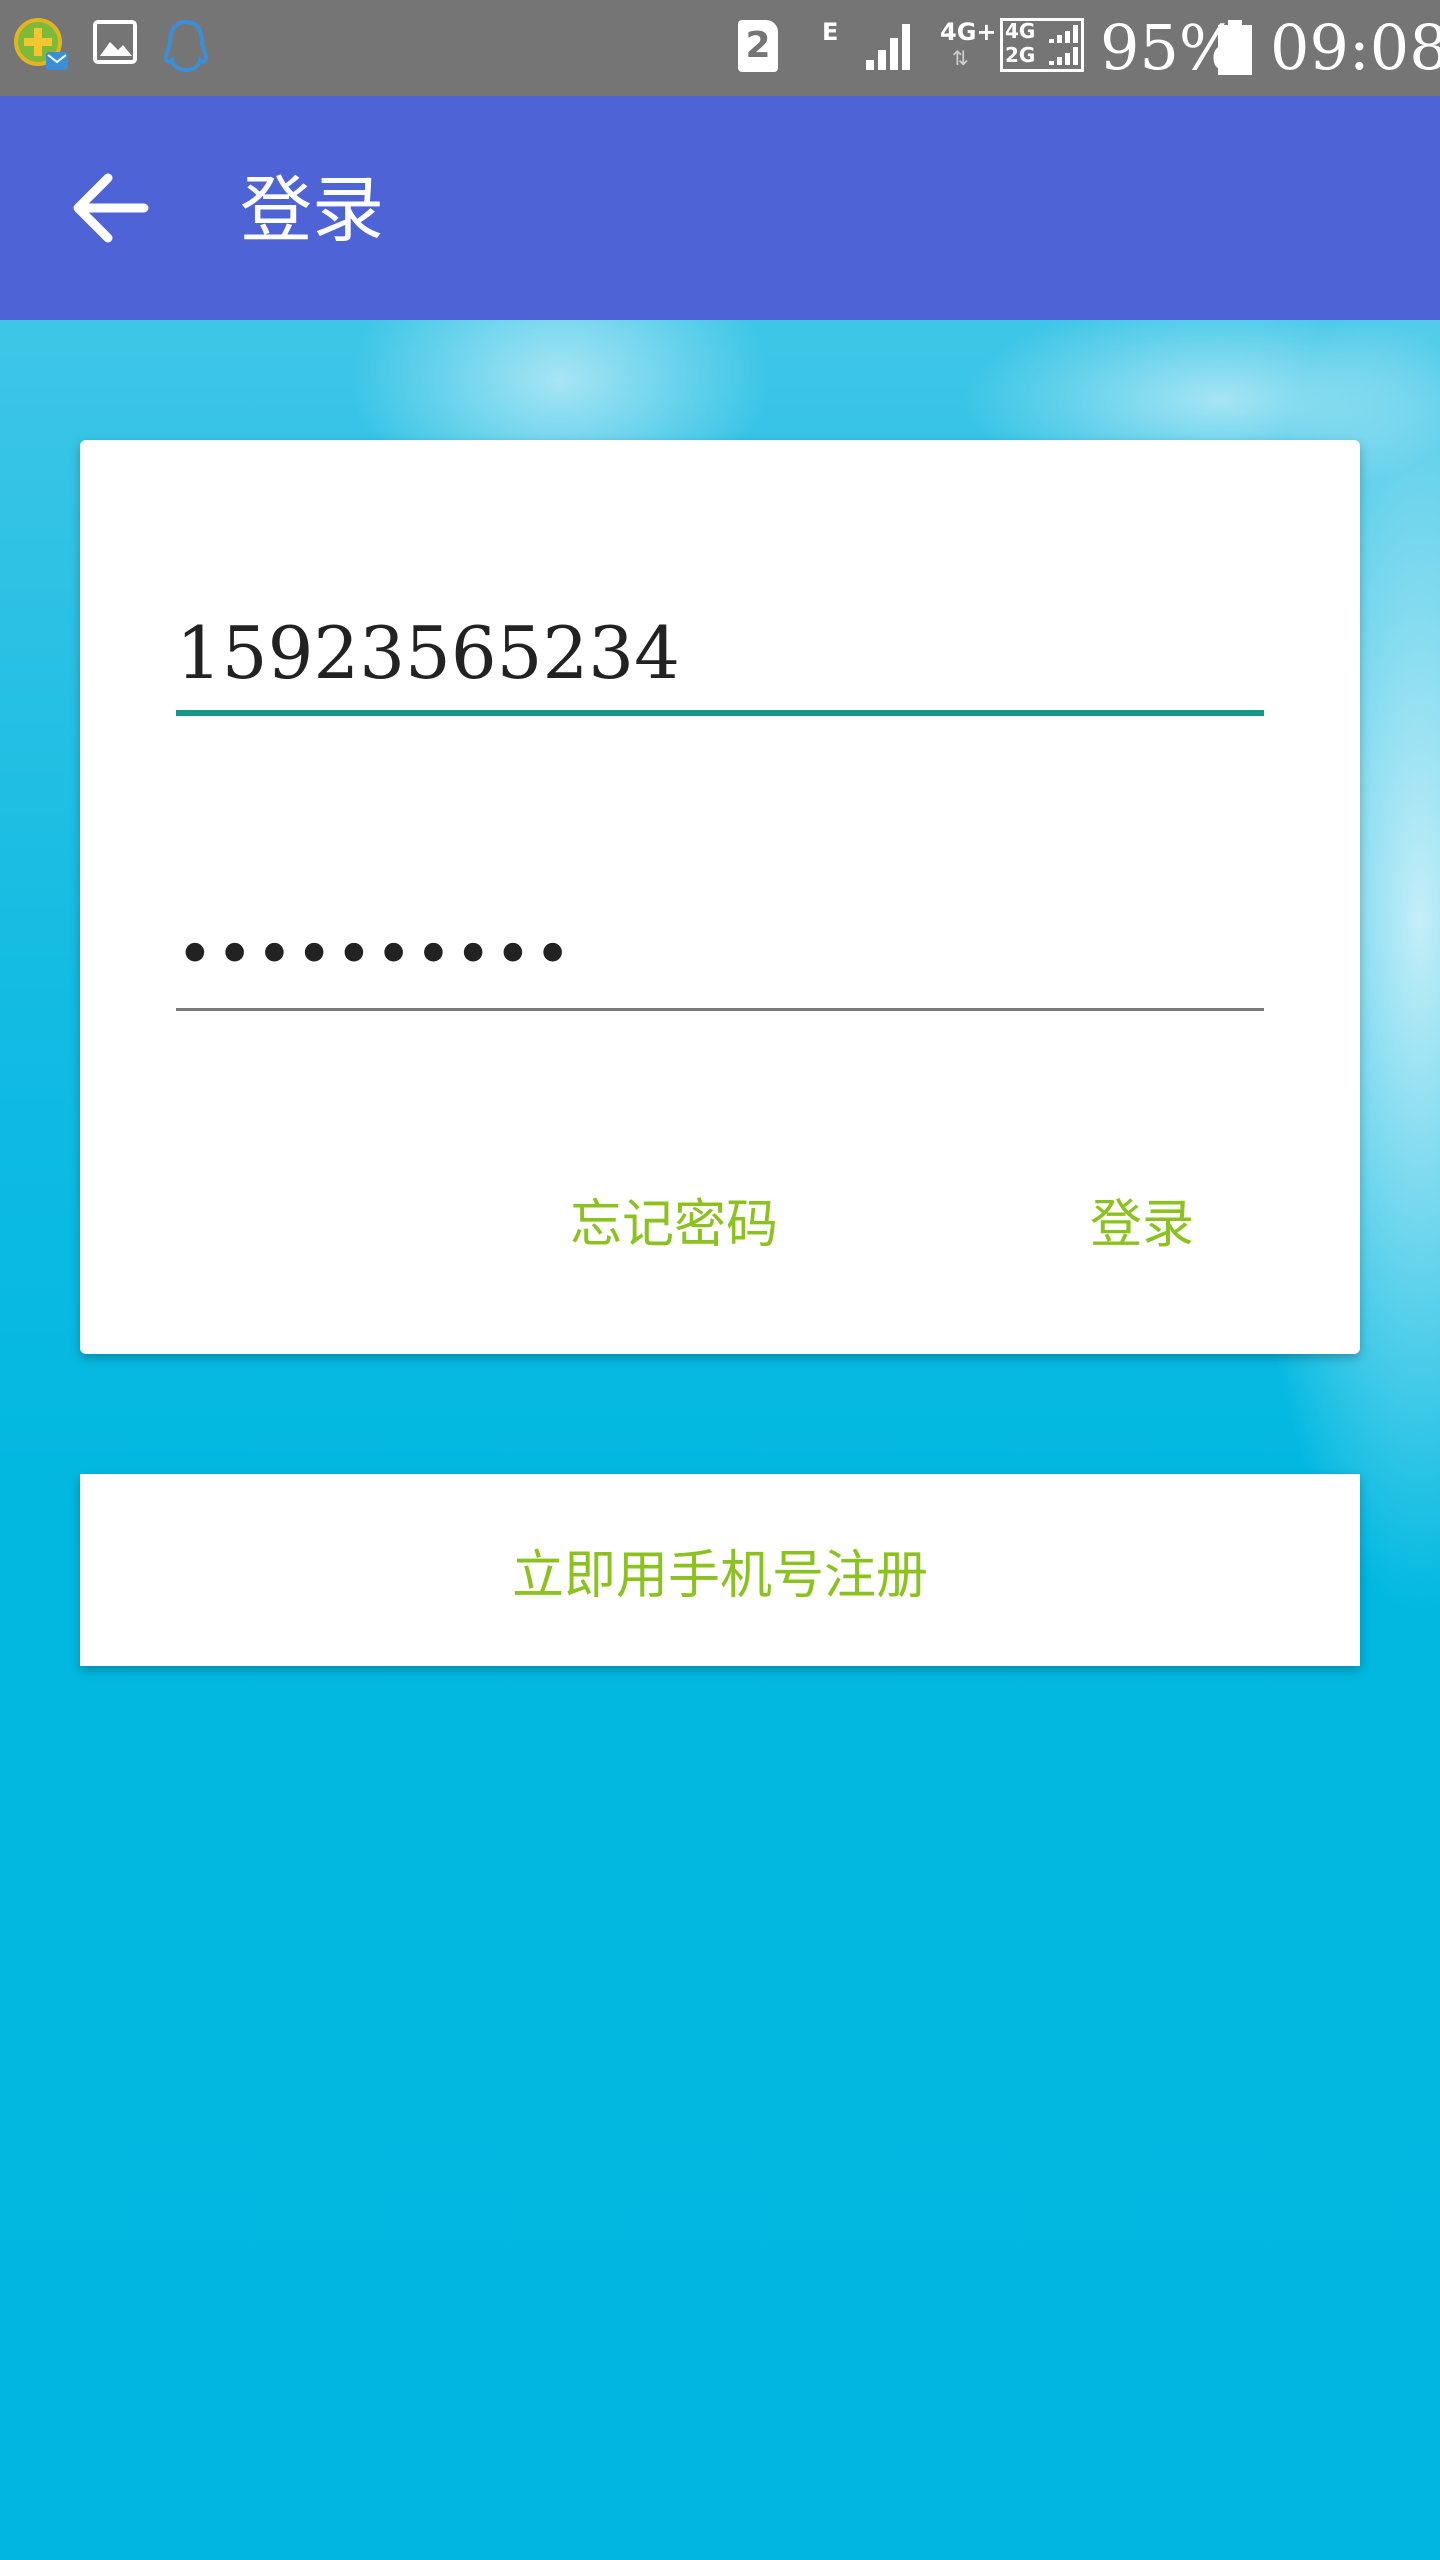 This screenshot has width=1440, height=2560. What do you see at coordinates (960, 58) in the screenshot?
I see `data-arrows-icon: ⇅` at bounding box center [960, 58].